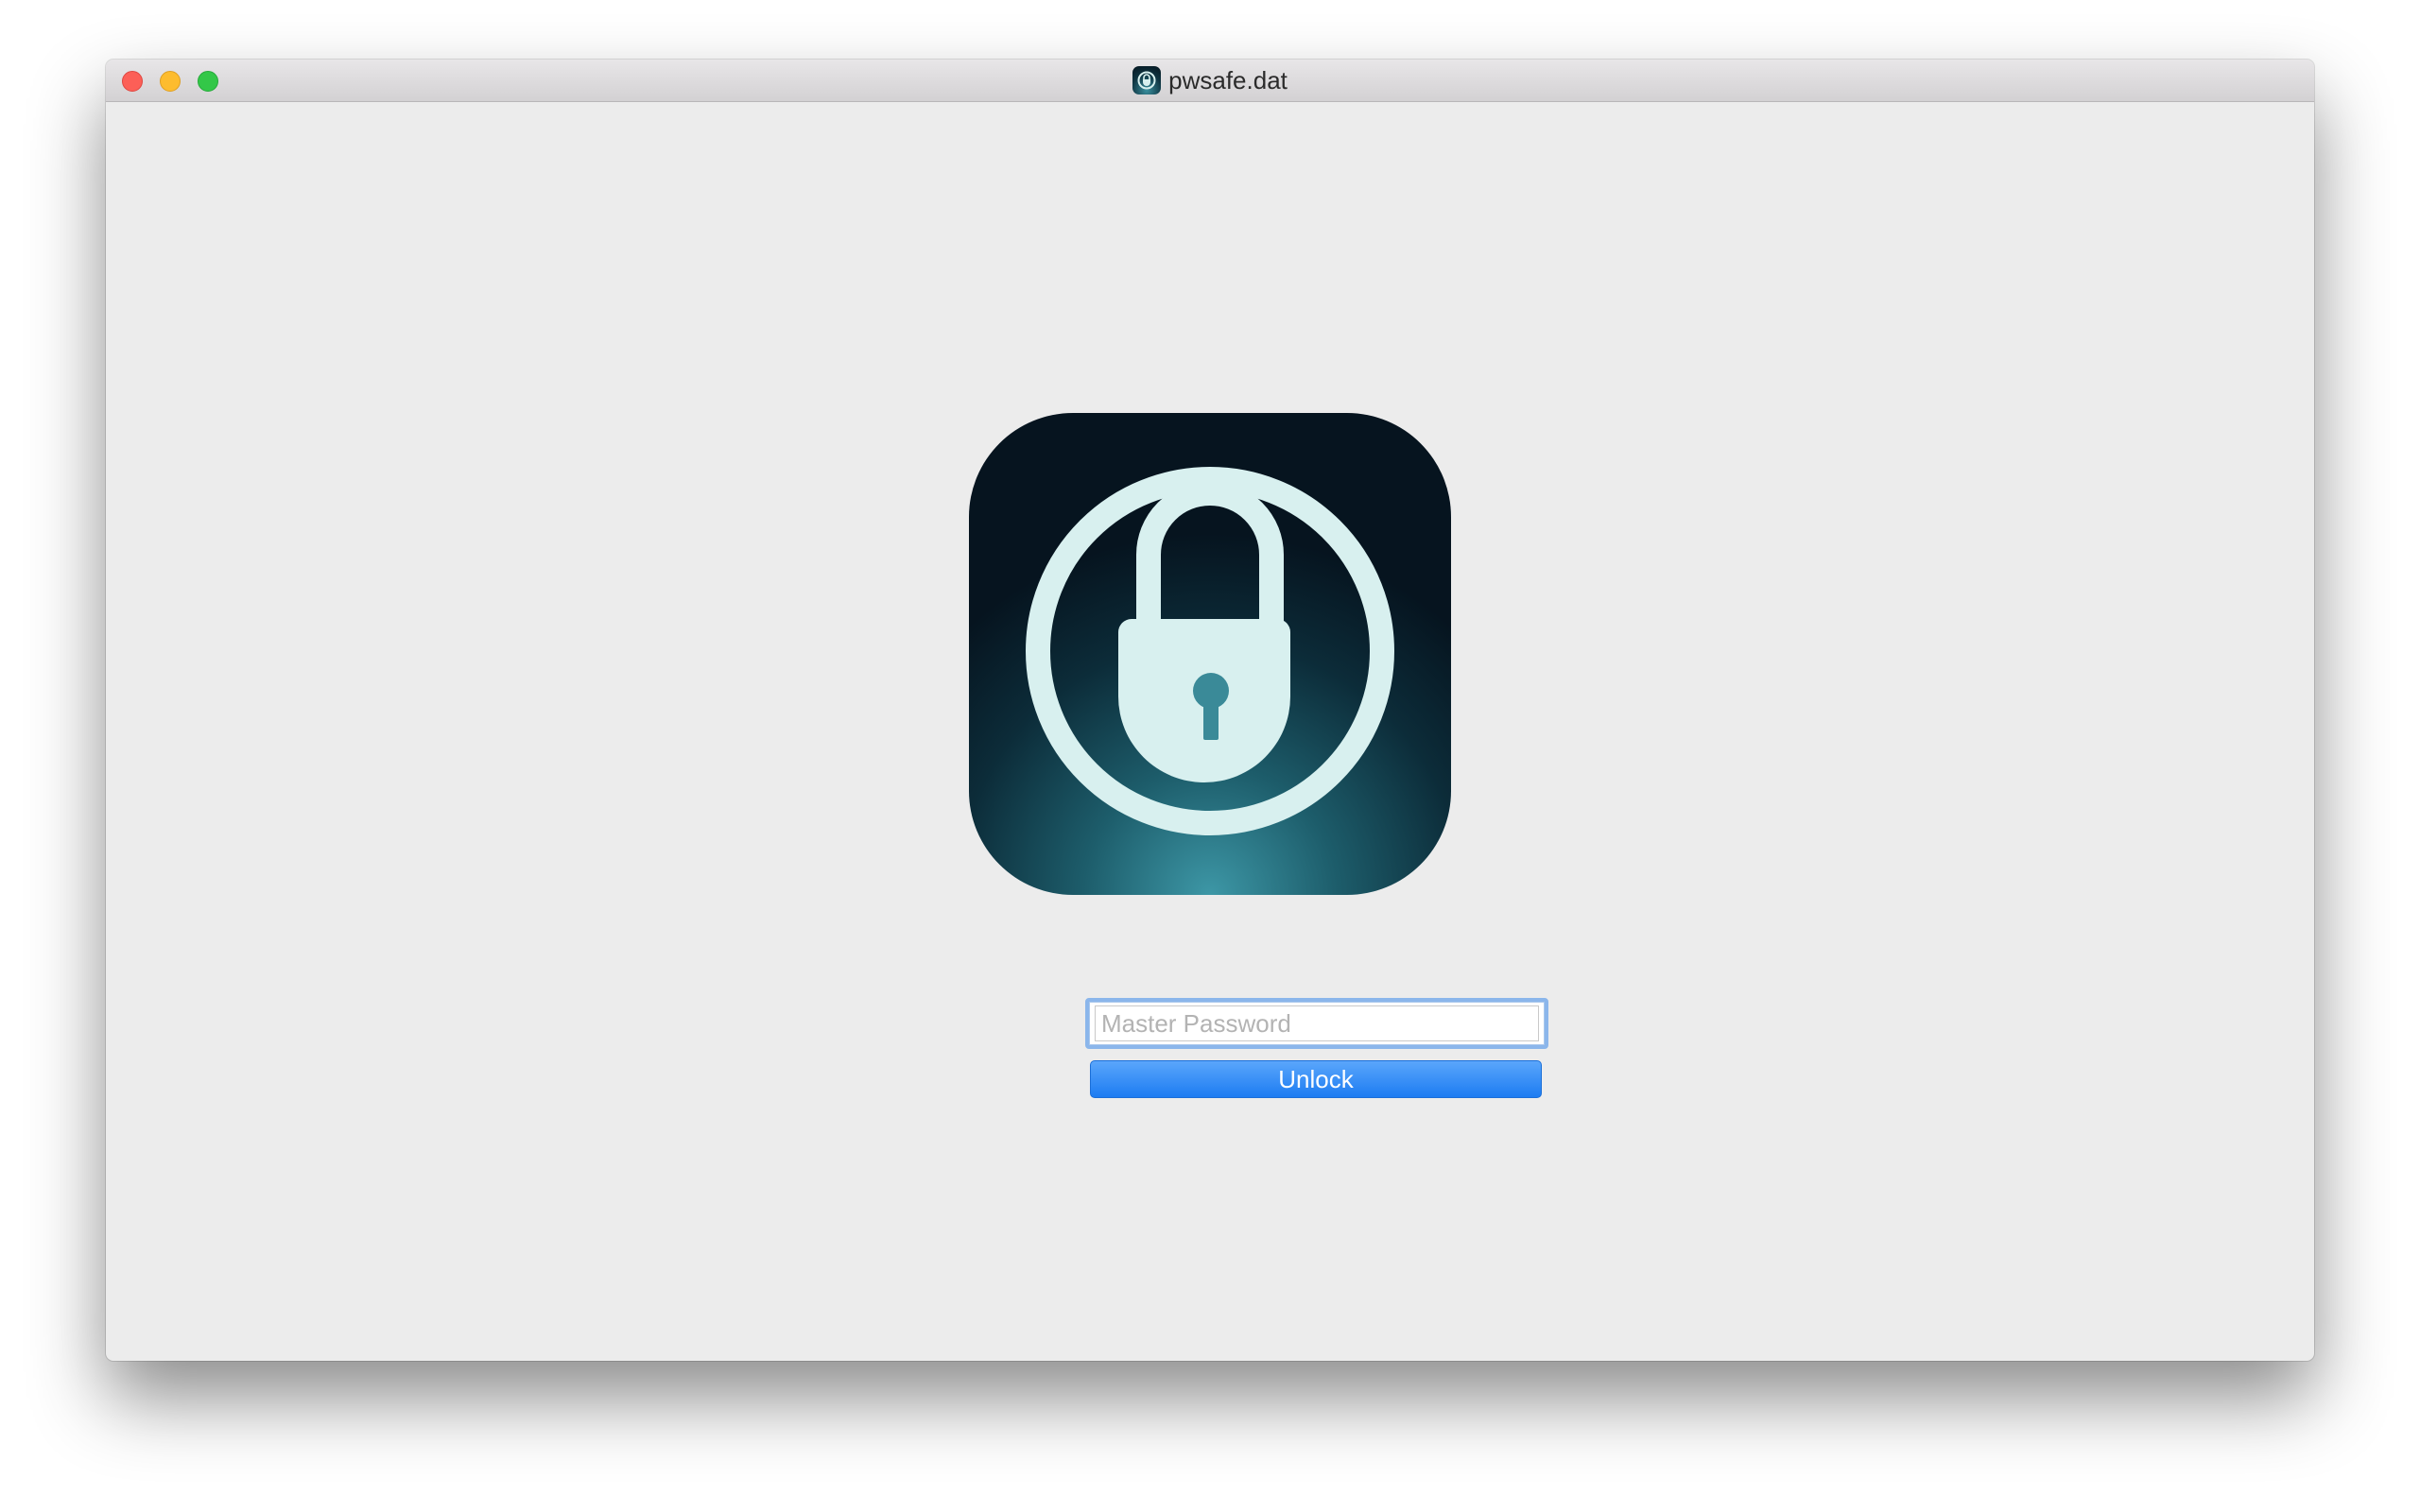 Image resolution: width=2420 pixels, height=1512 pixels. I want to click on lock-app-icon, so click(1147, 80).